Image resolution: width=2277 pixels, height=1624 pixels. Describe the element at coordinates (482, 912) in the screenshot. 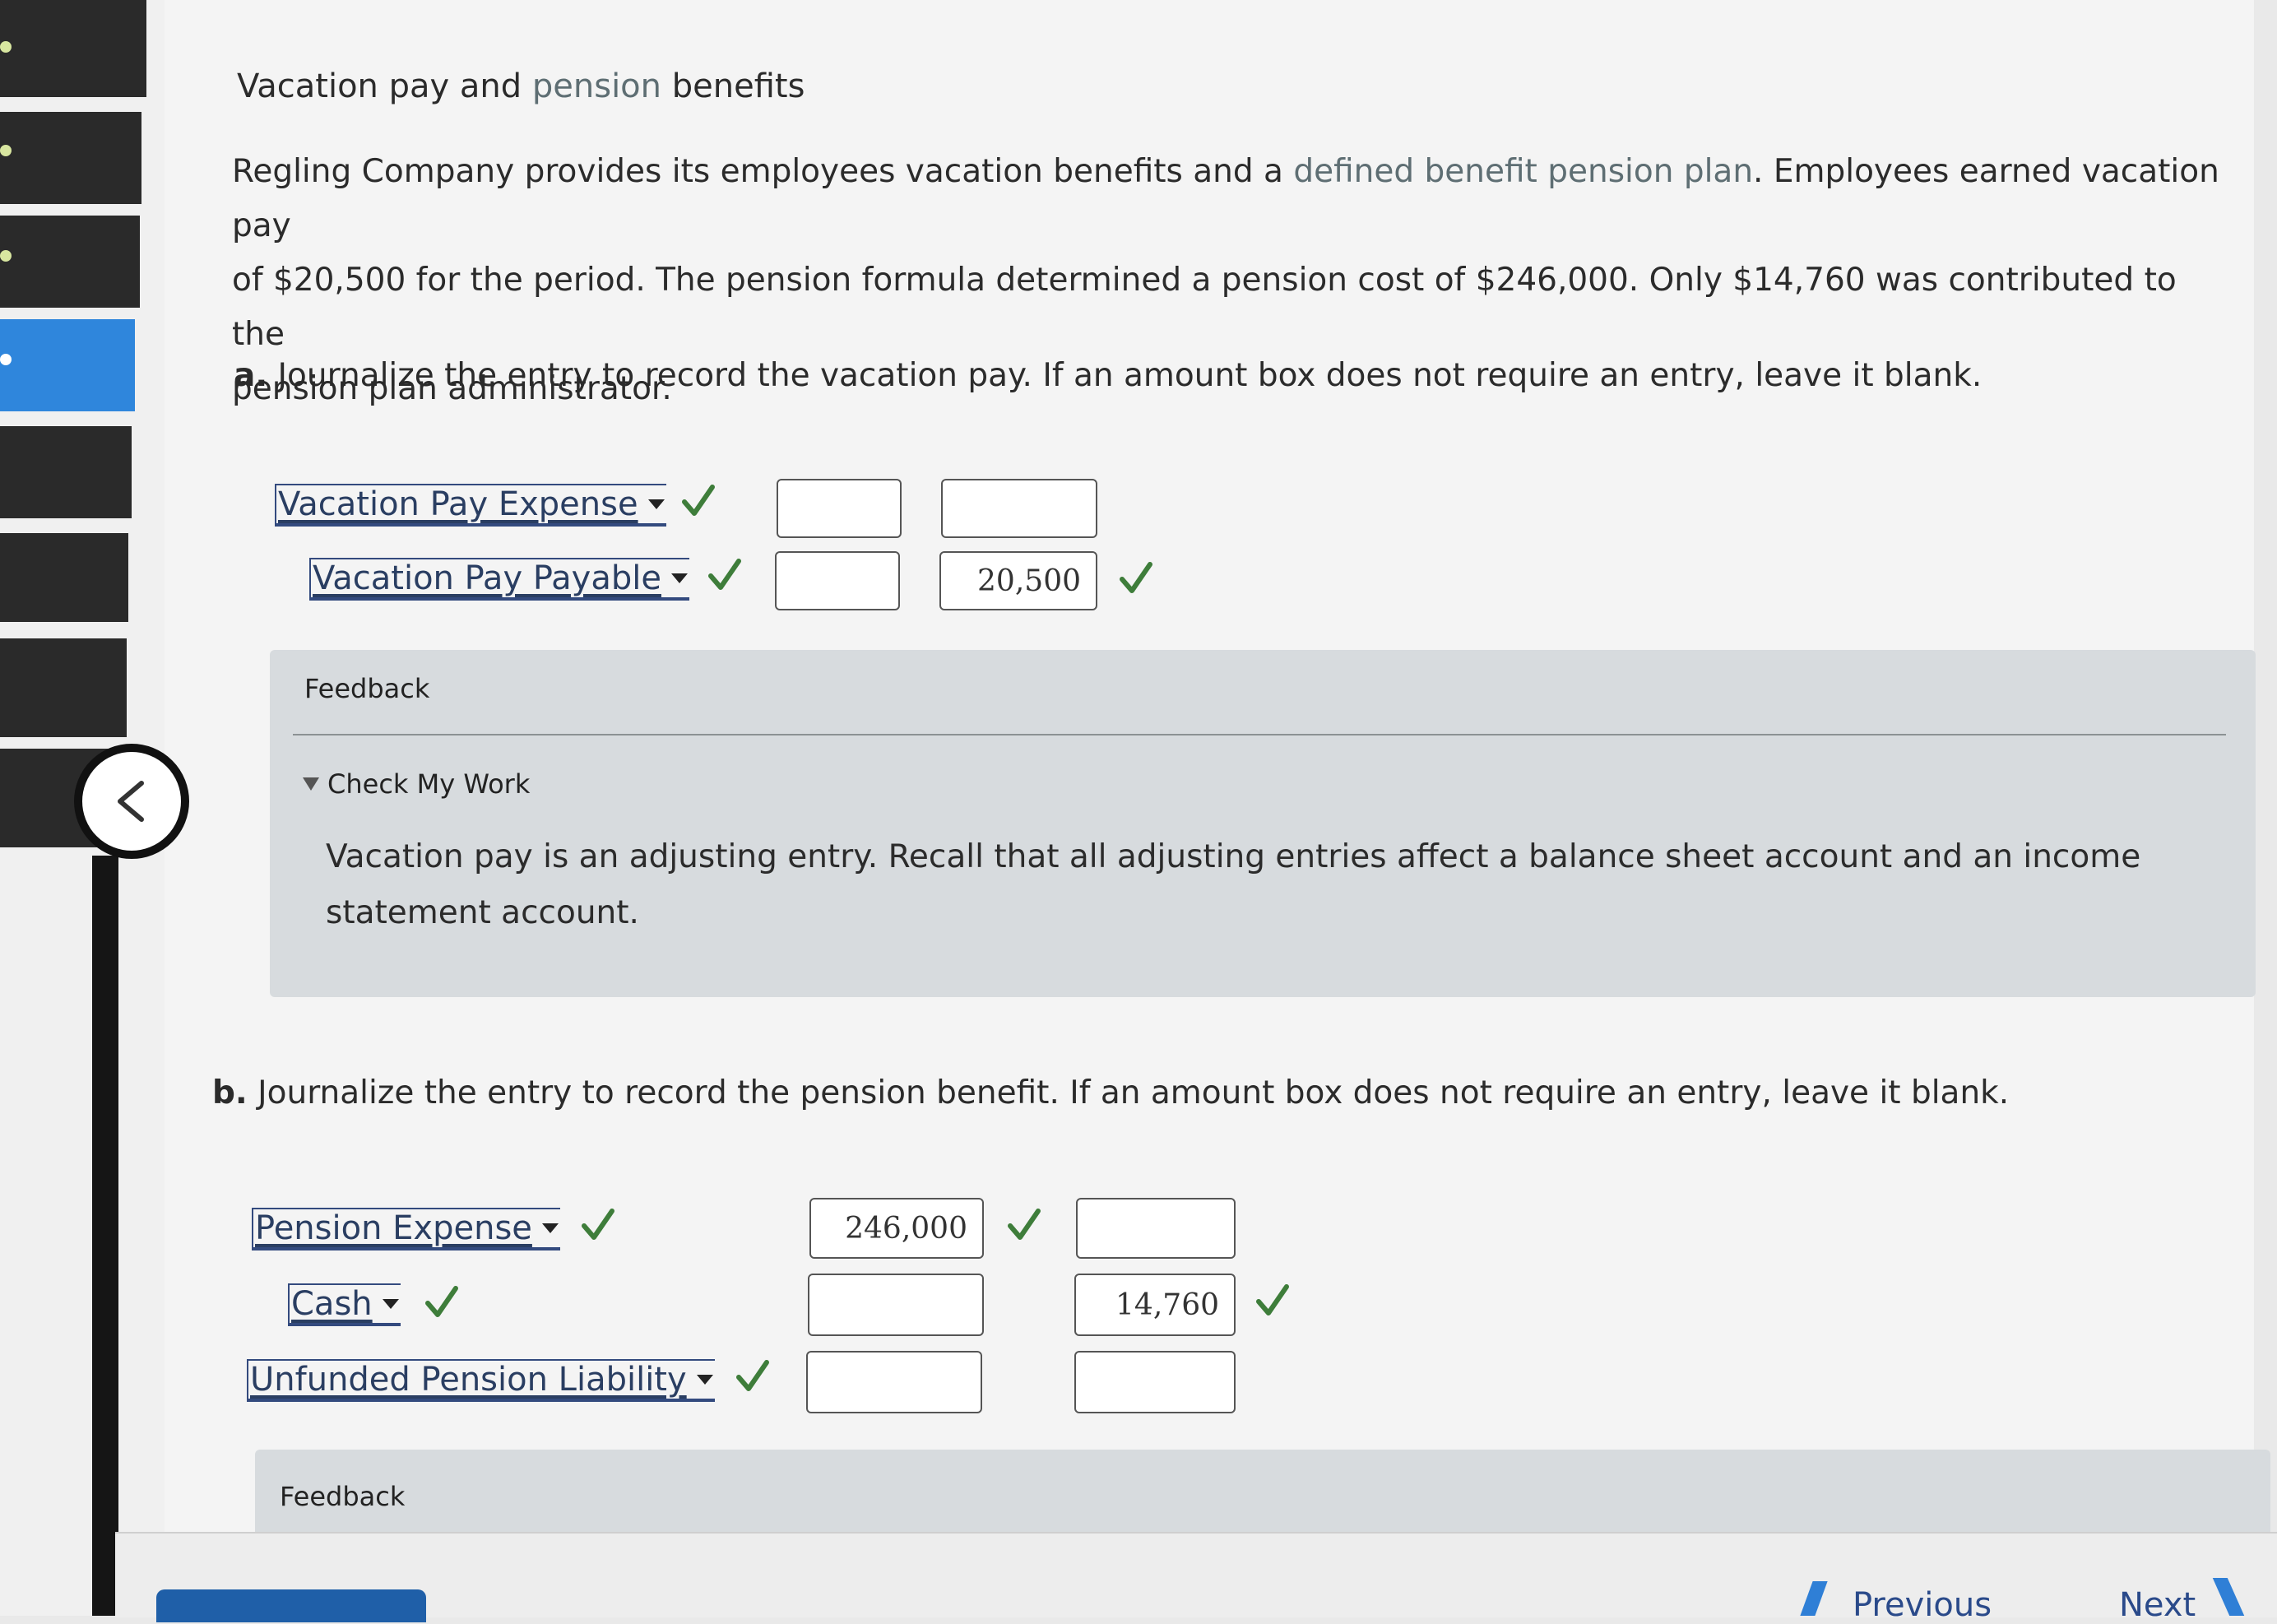

I see `feedback-line2: statement account.` at that location.